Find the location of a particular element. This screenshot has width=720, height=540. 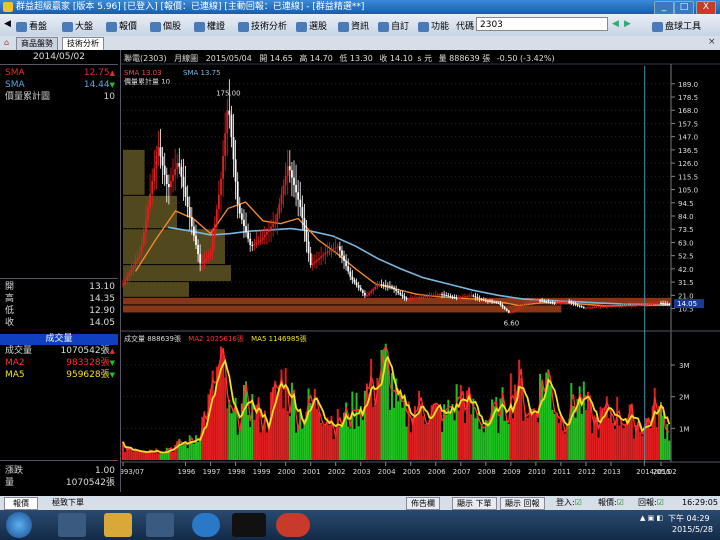

divider is located at coordinates (59, 278).